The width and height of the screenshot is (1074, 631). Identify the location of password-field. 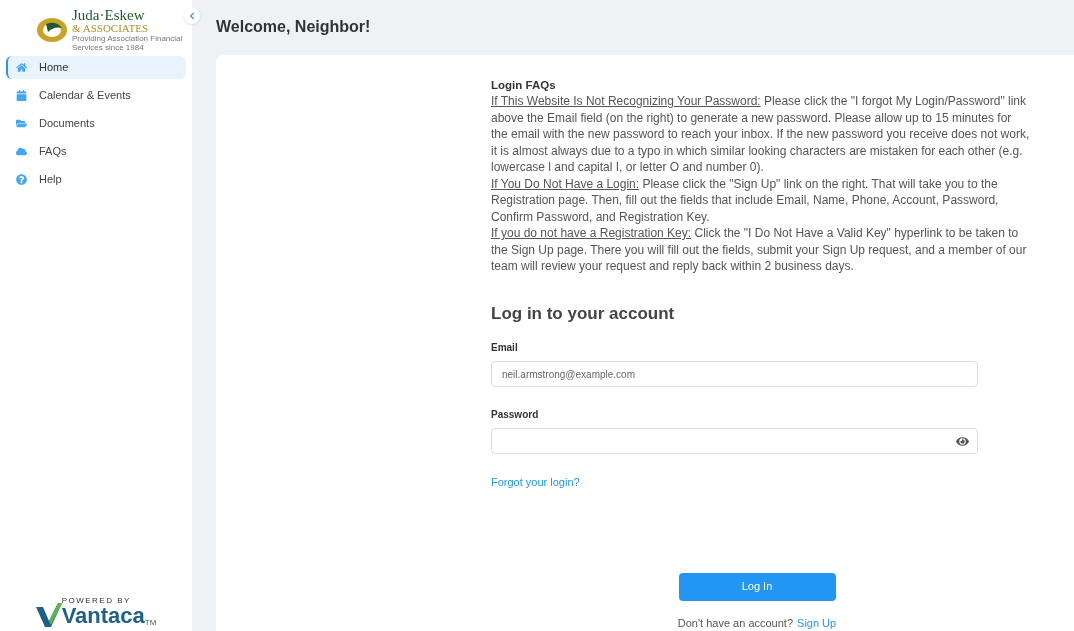
(734, 441).